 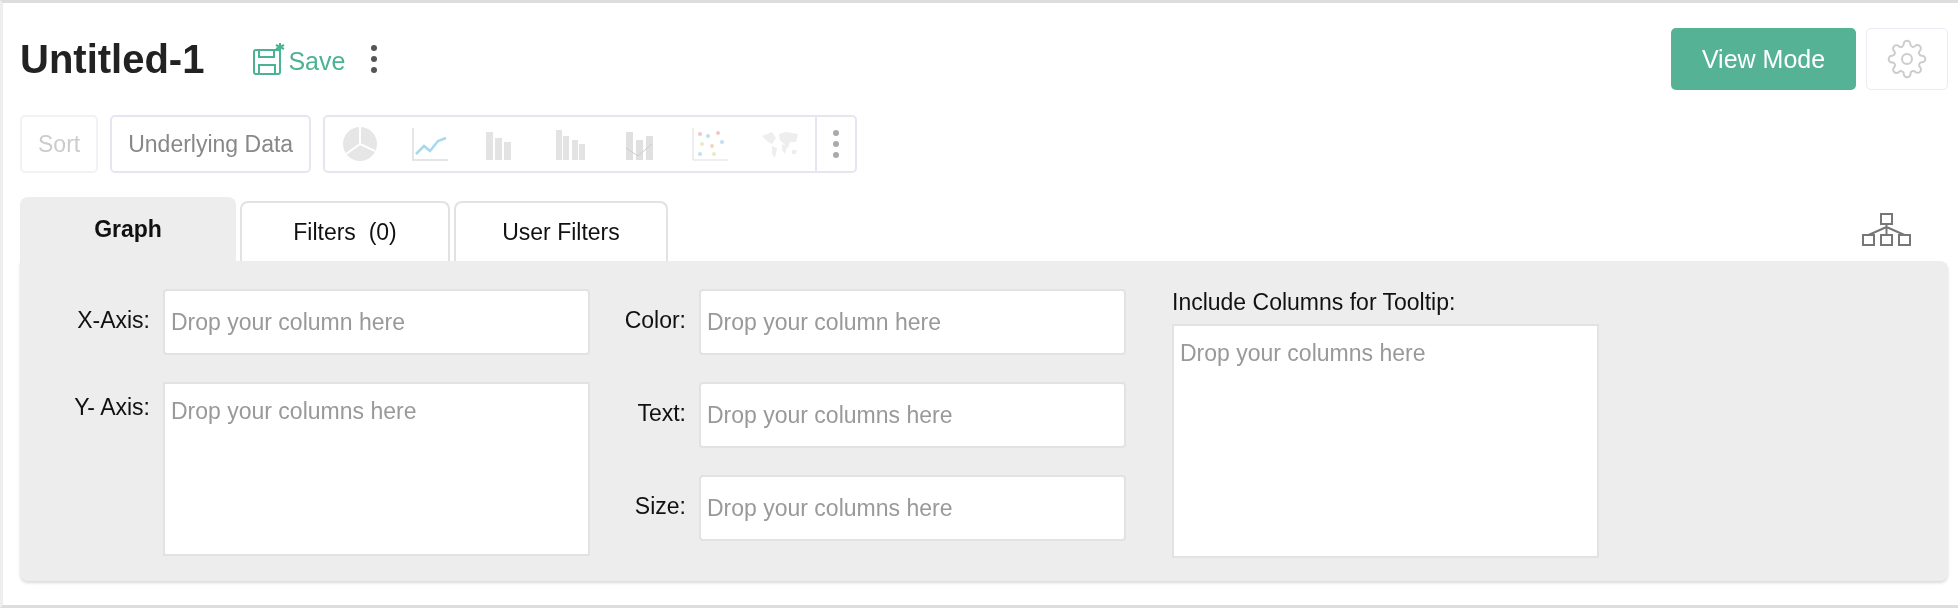 I want to click on floppy-disk-icon, so click(x=269, y=59).